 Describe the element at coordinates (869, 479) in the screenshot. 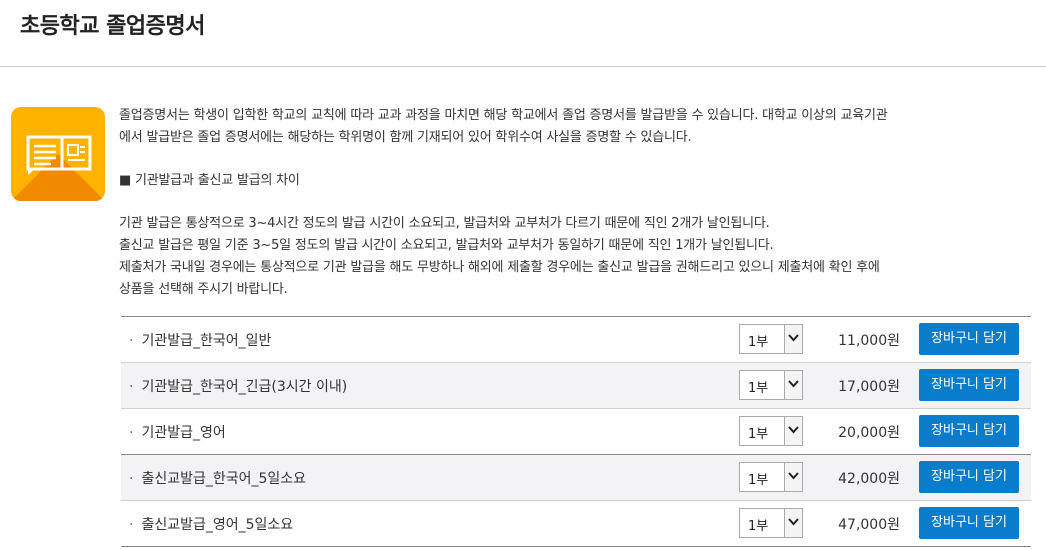

I see `product-price: 42,000원` at that location.